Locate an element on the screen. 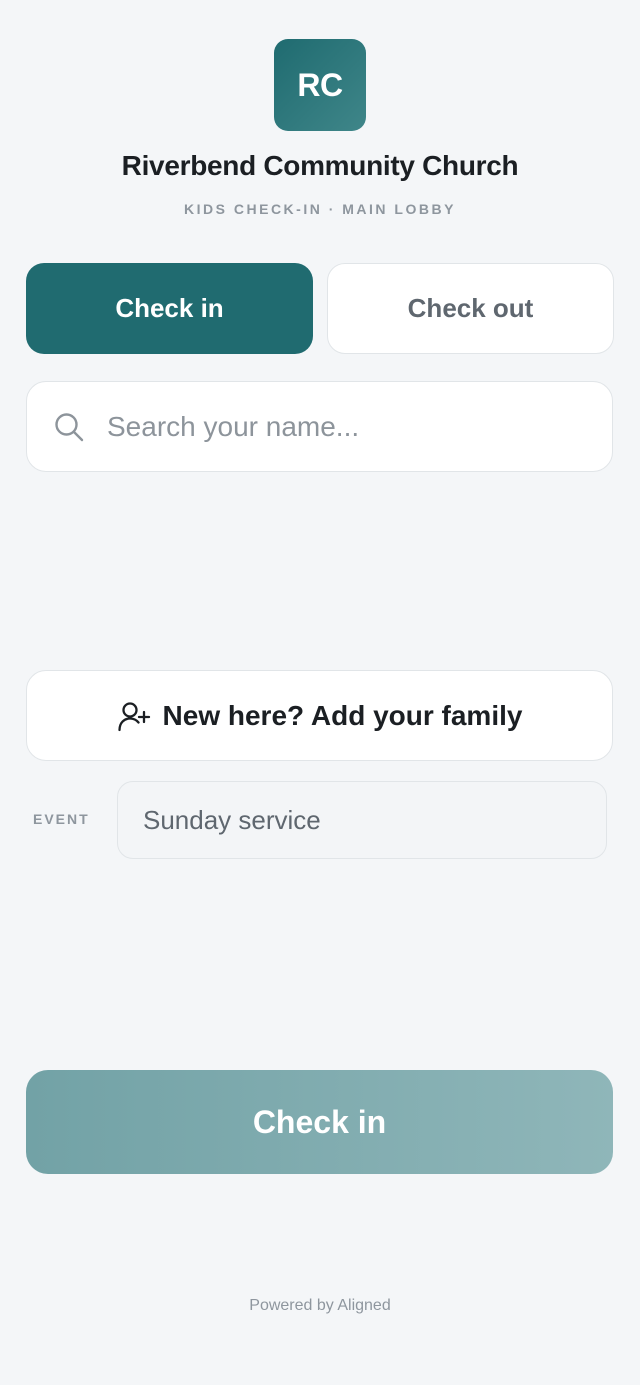  kiosk-subtitle: KIDS CHECK-IN · MAIN LOBBY is located at coordinates (320, 209).